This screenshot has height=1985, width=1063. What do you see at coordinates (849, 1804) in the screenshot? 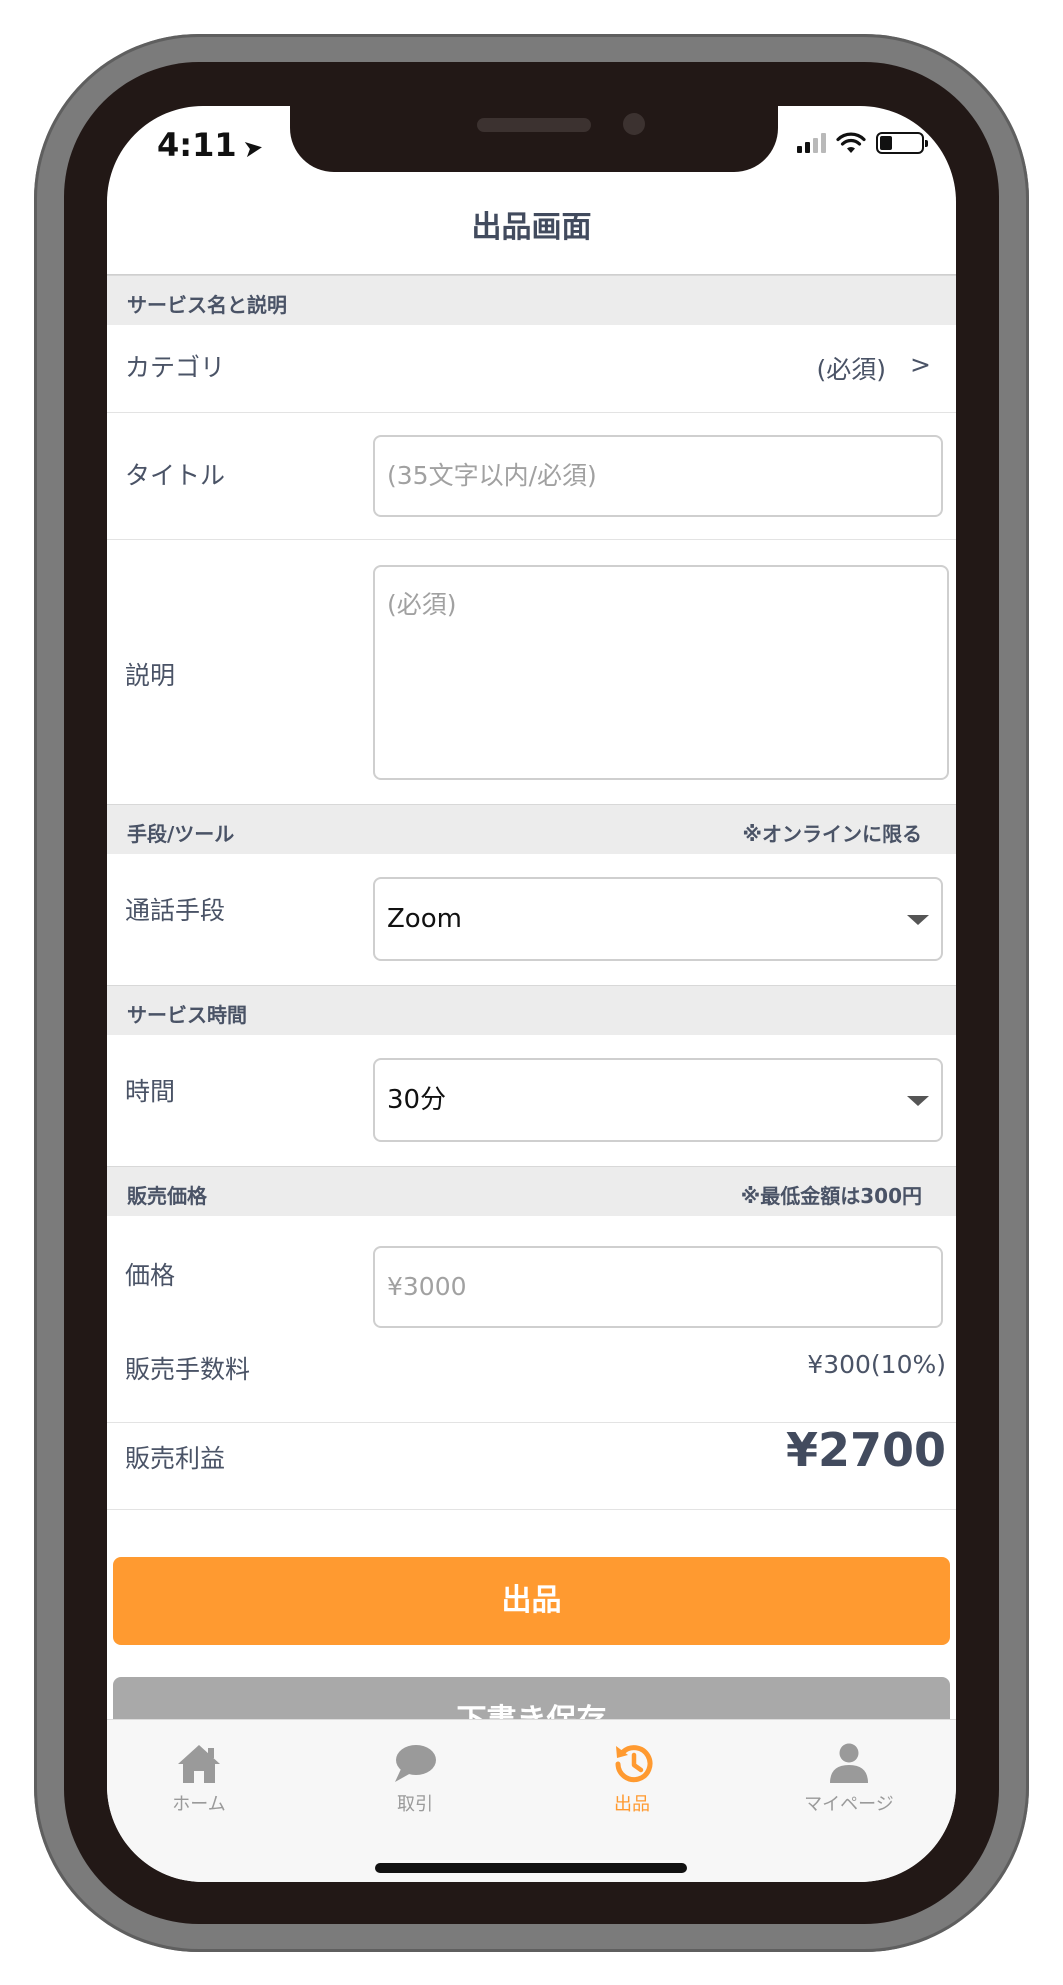
I see `tab-label: マイページ` at bounding box center [849, 1804].